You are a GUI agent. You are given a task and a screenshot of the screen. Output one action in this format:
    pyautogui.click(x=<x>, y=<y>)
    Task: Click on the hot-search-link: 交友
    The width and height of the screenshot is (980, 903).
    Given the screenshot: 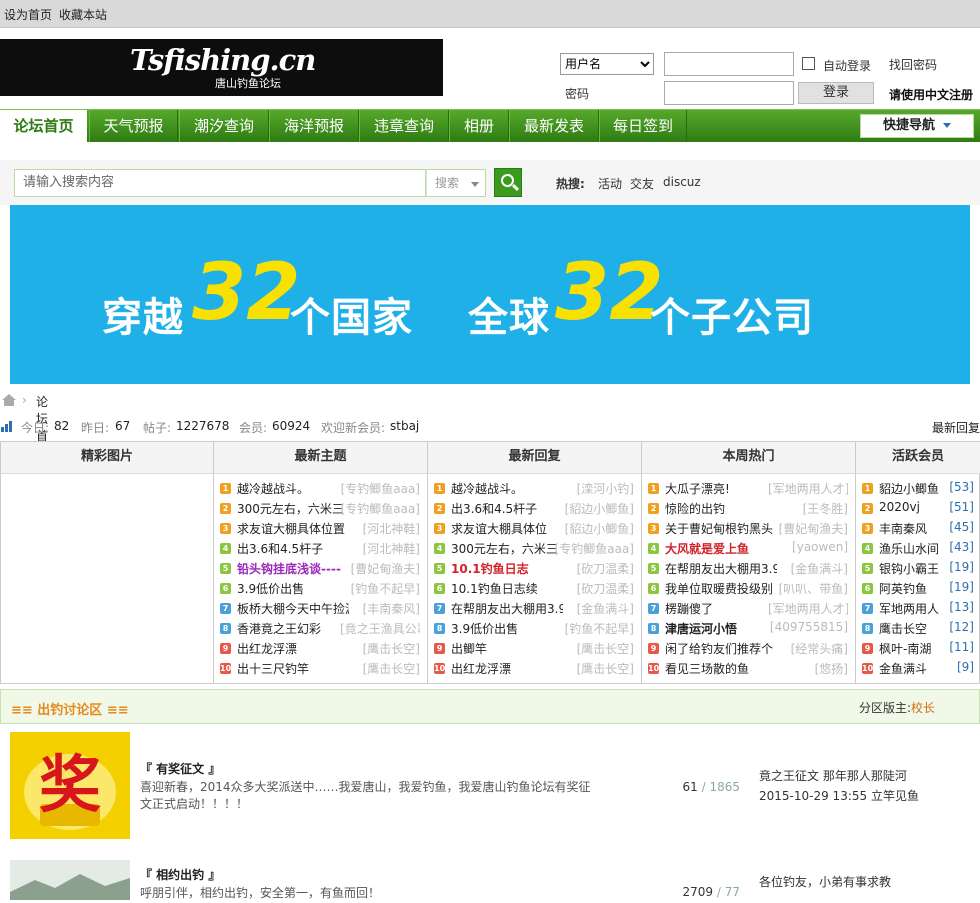 What is the action you would take?
    pyautogui.click(x=642, y=183)
    